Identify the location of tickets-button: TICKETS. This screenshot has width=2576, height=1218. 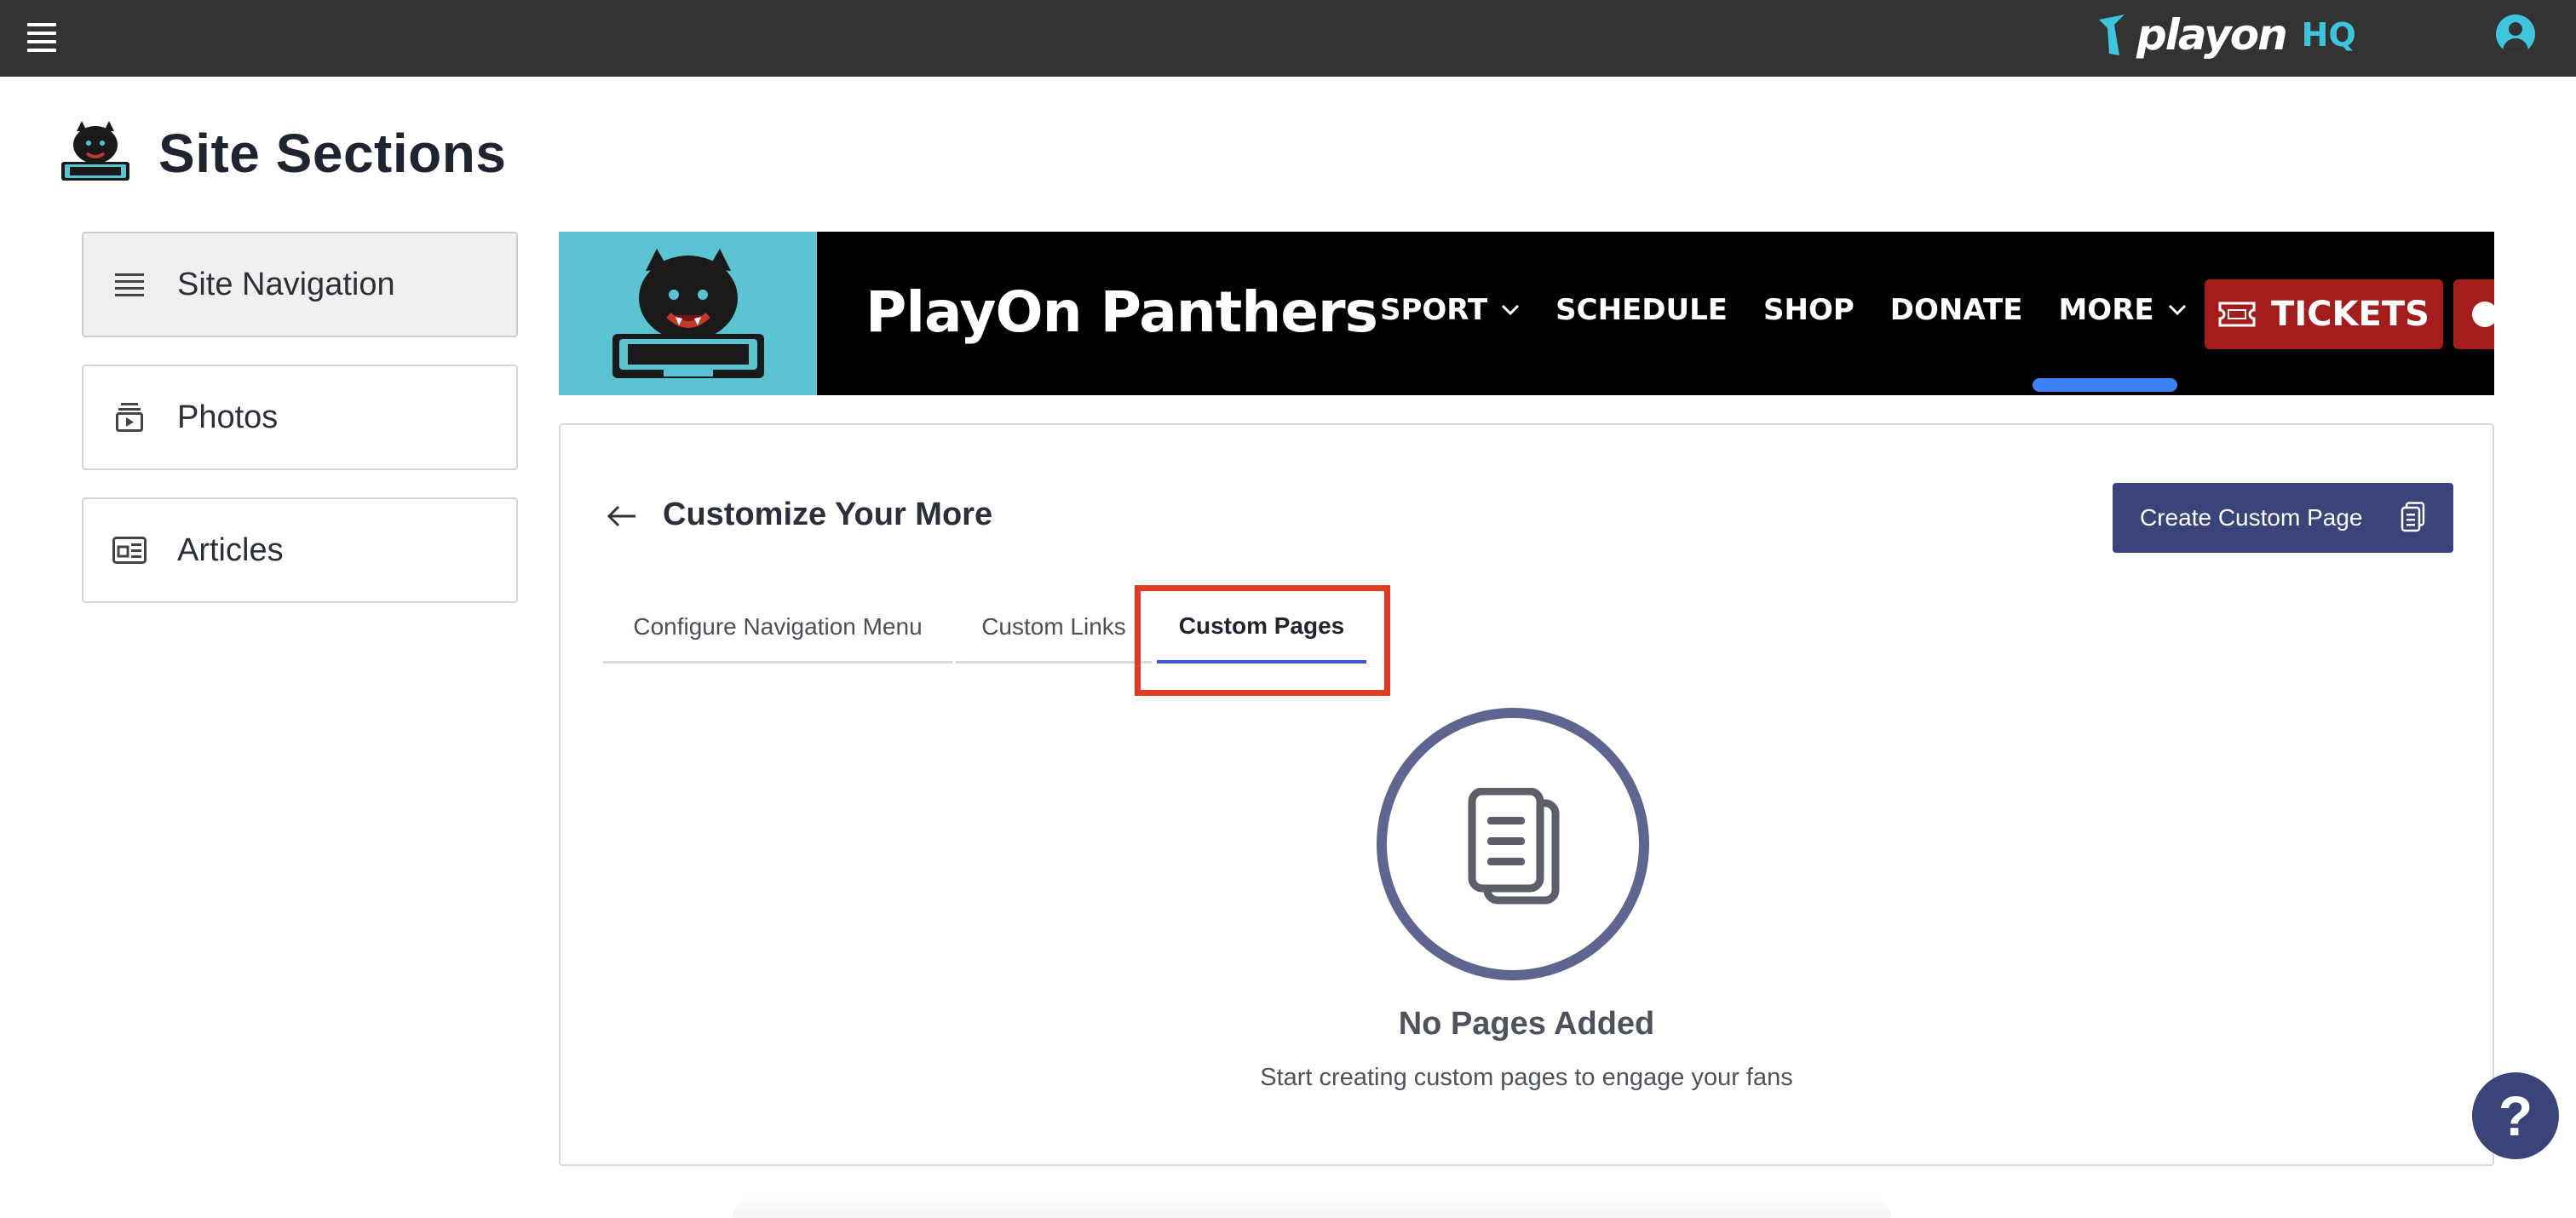
(2324, 314).